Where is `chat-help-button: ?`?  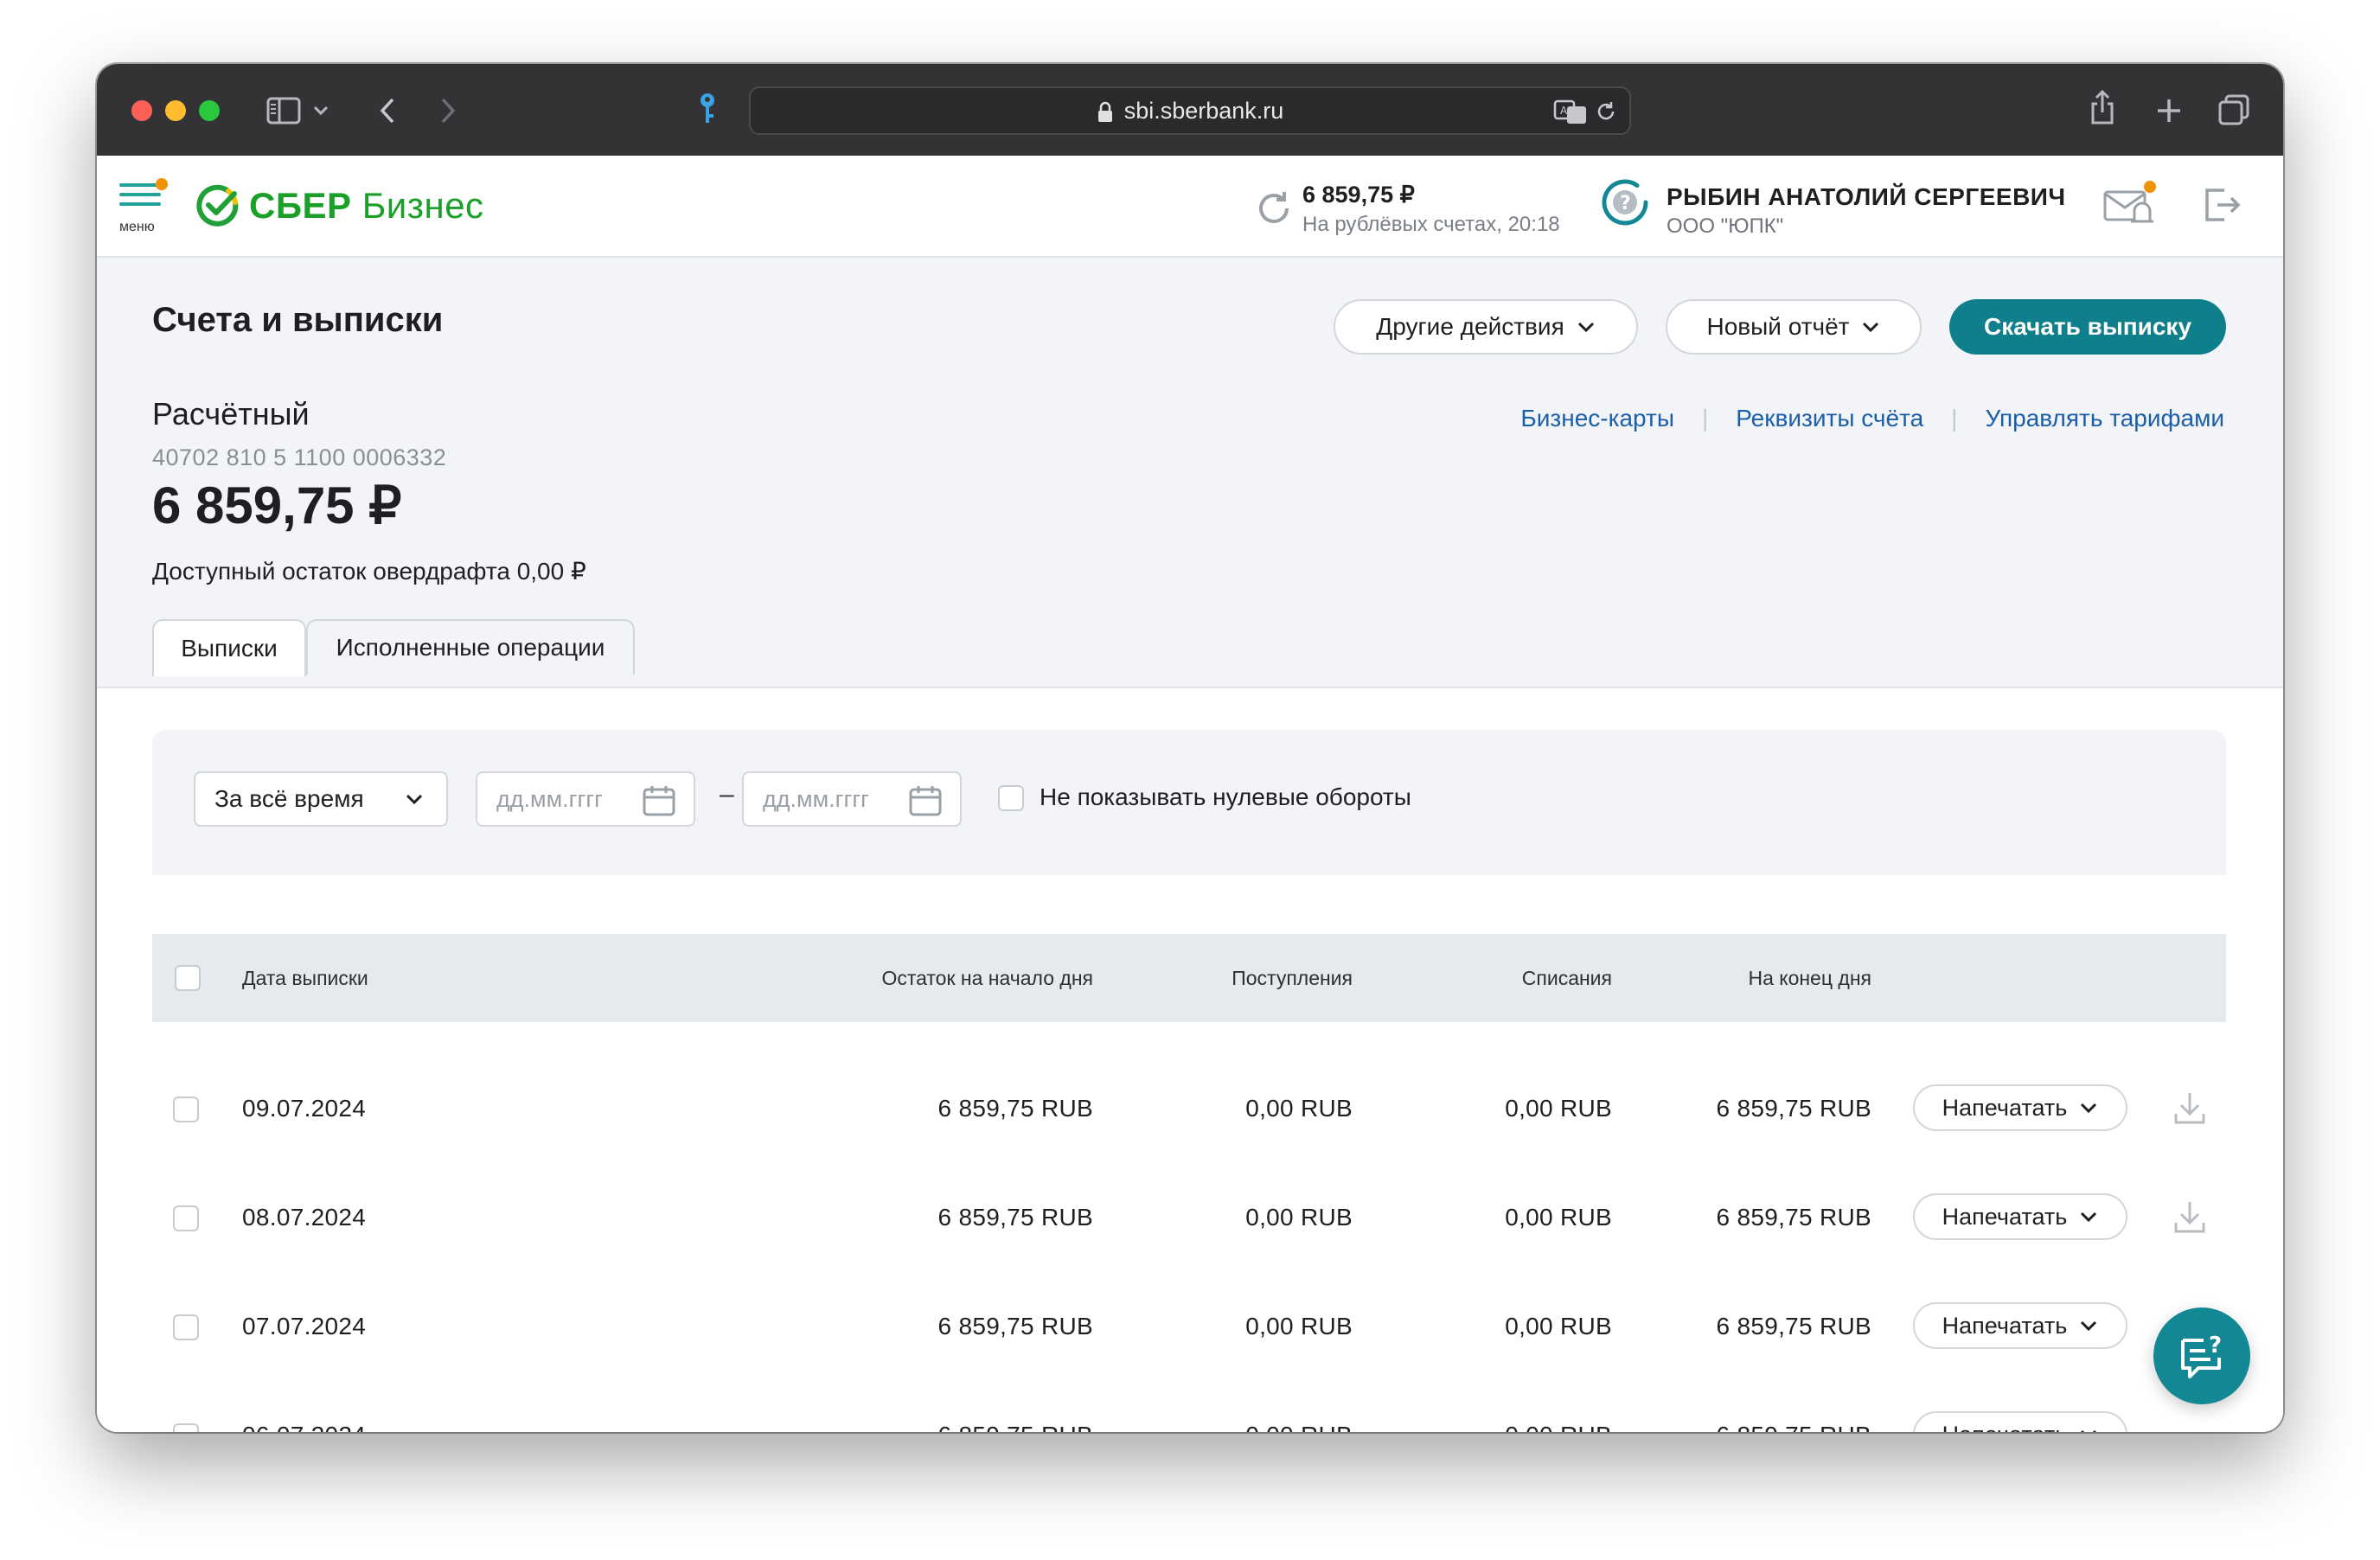 chat-help-button: ? is located at coordinates (2202, 1356).